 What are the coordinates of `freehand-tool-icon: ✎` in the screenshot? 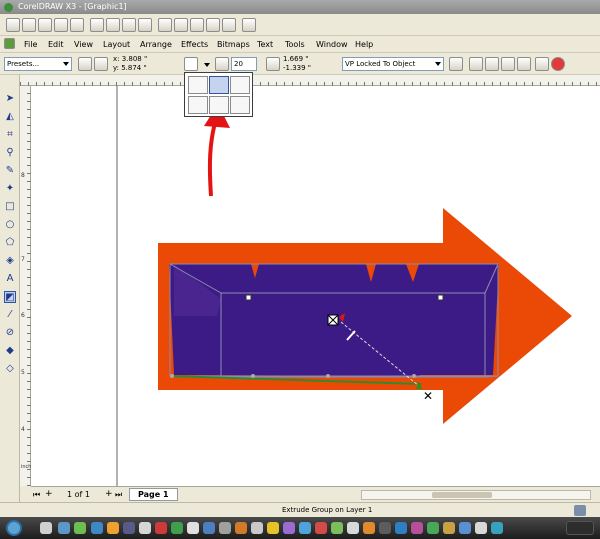 It's located at (10, 171).